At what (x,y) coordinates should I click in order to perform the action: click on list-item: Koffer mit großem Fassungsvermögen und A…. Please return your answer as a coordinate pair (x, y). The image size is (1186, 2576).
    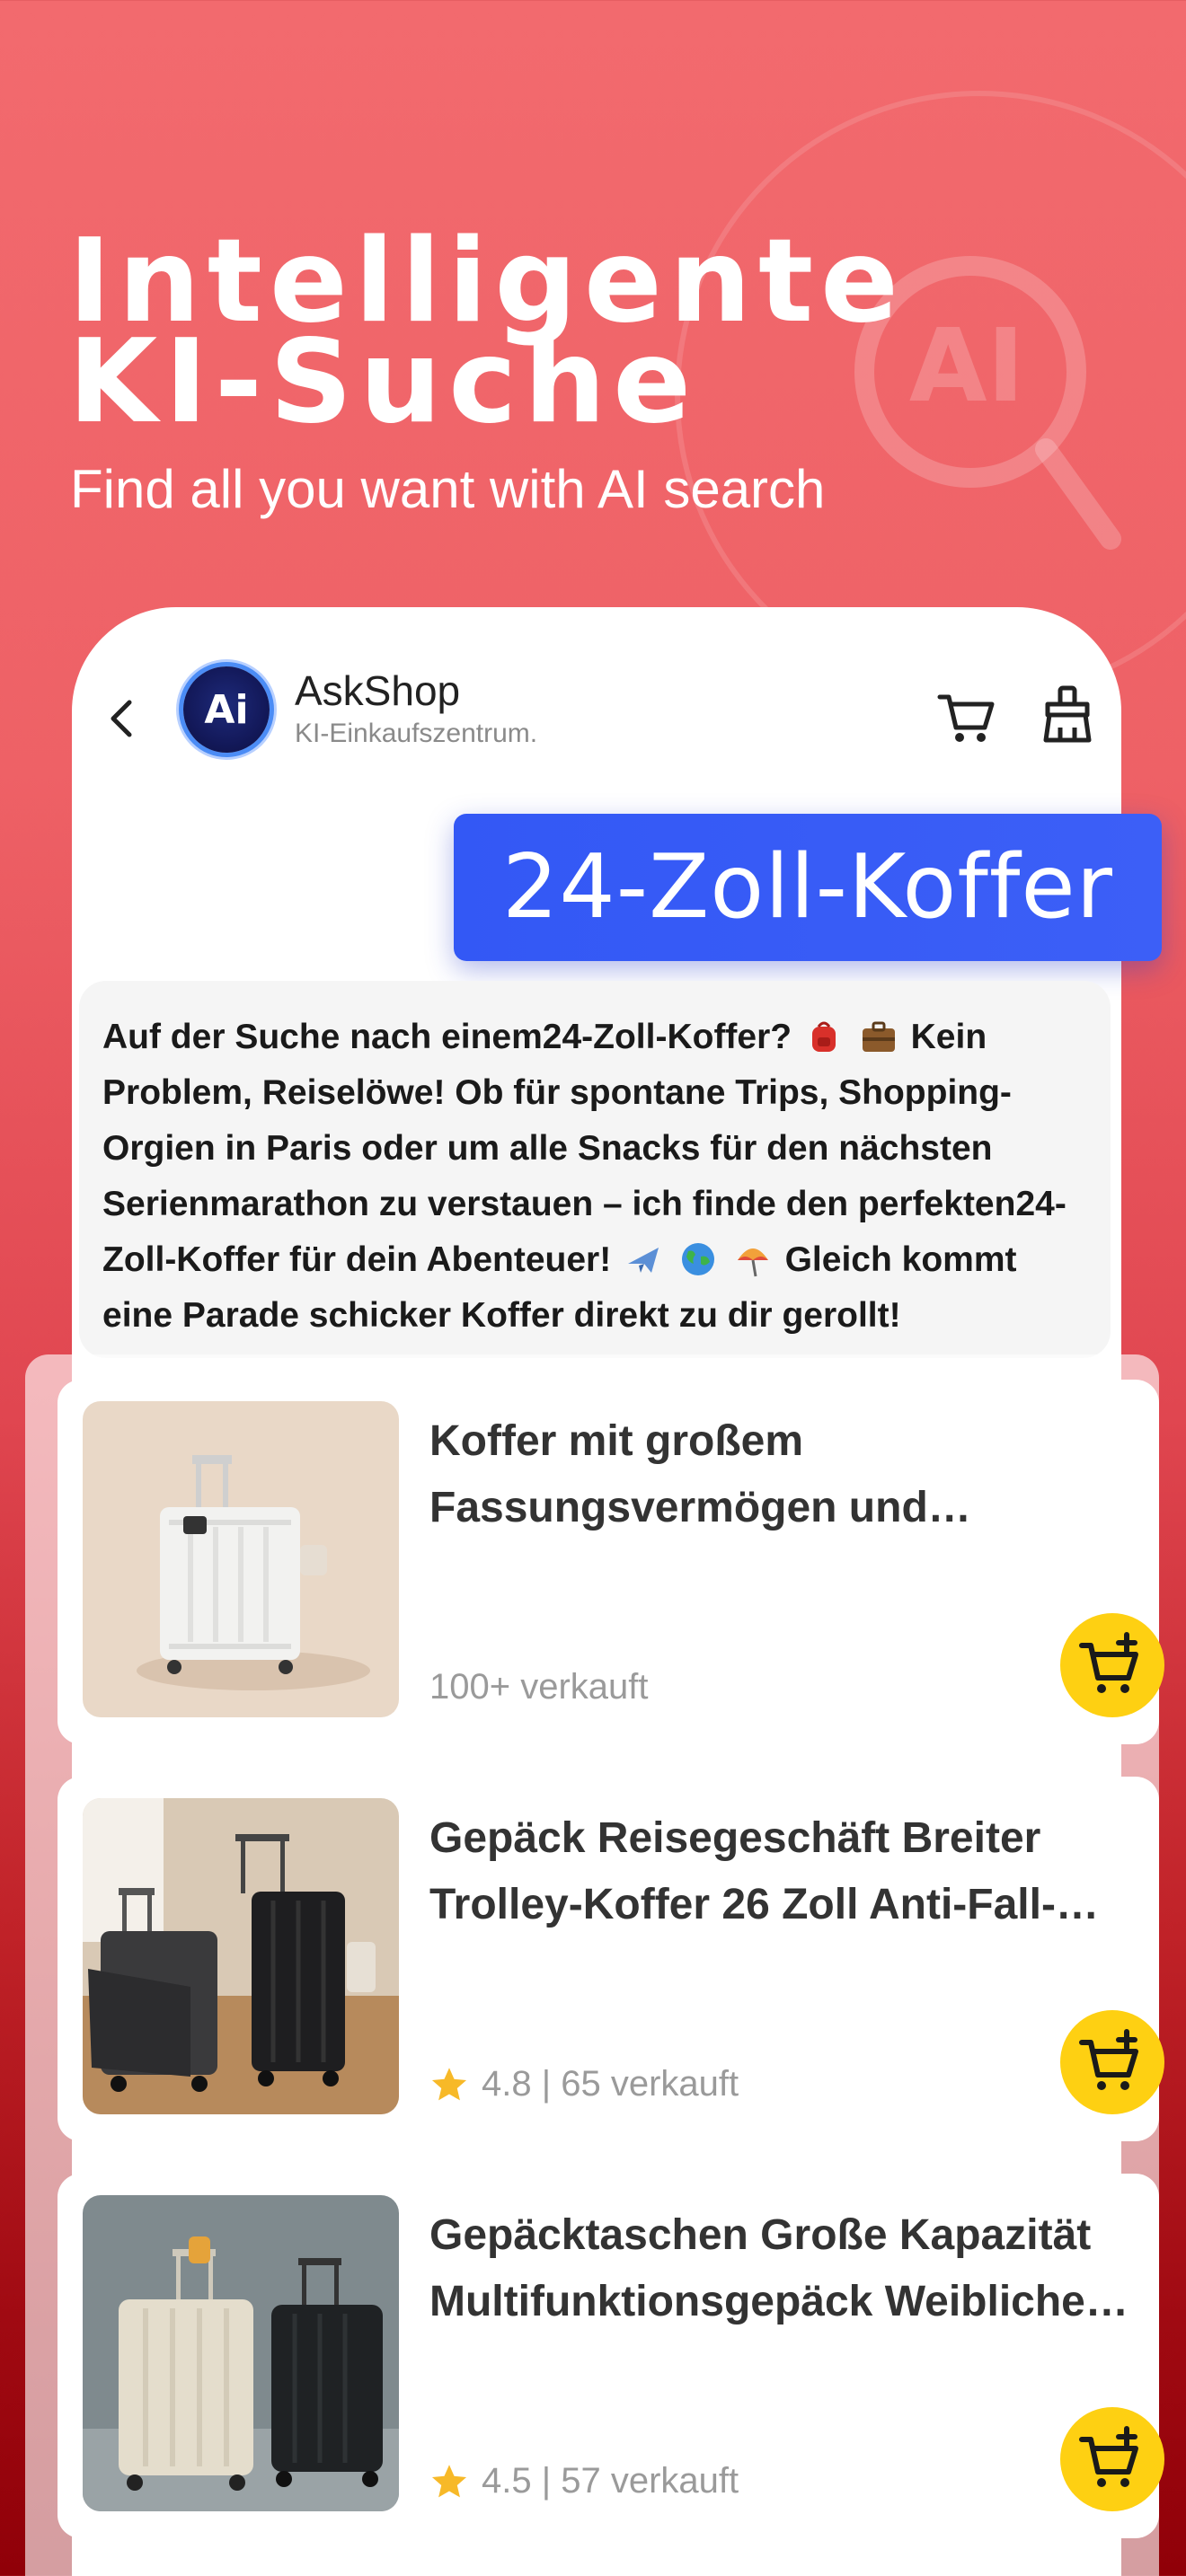
    Looking at the image, I should click on (611, 1562).